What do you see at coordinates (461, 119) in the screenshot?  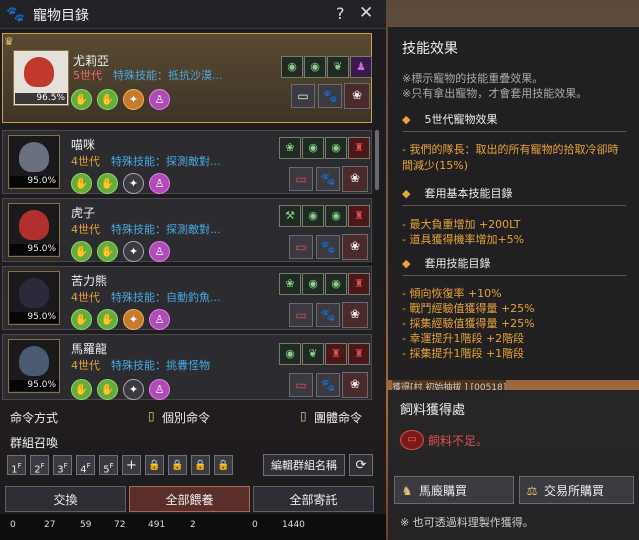 I see `generation-effect-title: 5世代寵物效果` at bounding box center [461, 119].